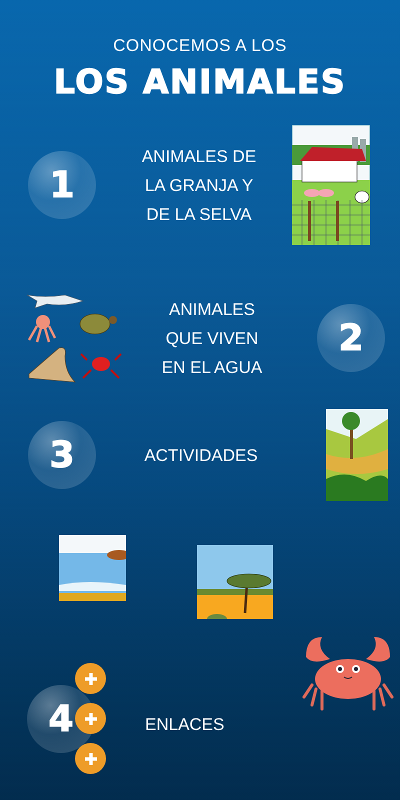 The image size is (400, 800). What do you see at coordinates (200, 46) in the screenshot?
I see `subtitle: CONOCEMOS A LOS` at bounding box center [200, 46].